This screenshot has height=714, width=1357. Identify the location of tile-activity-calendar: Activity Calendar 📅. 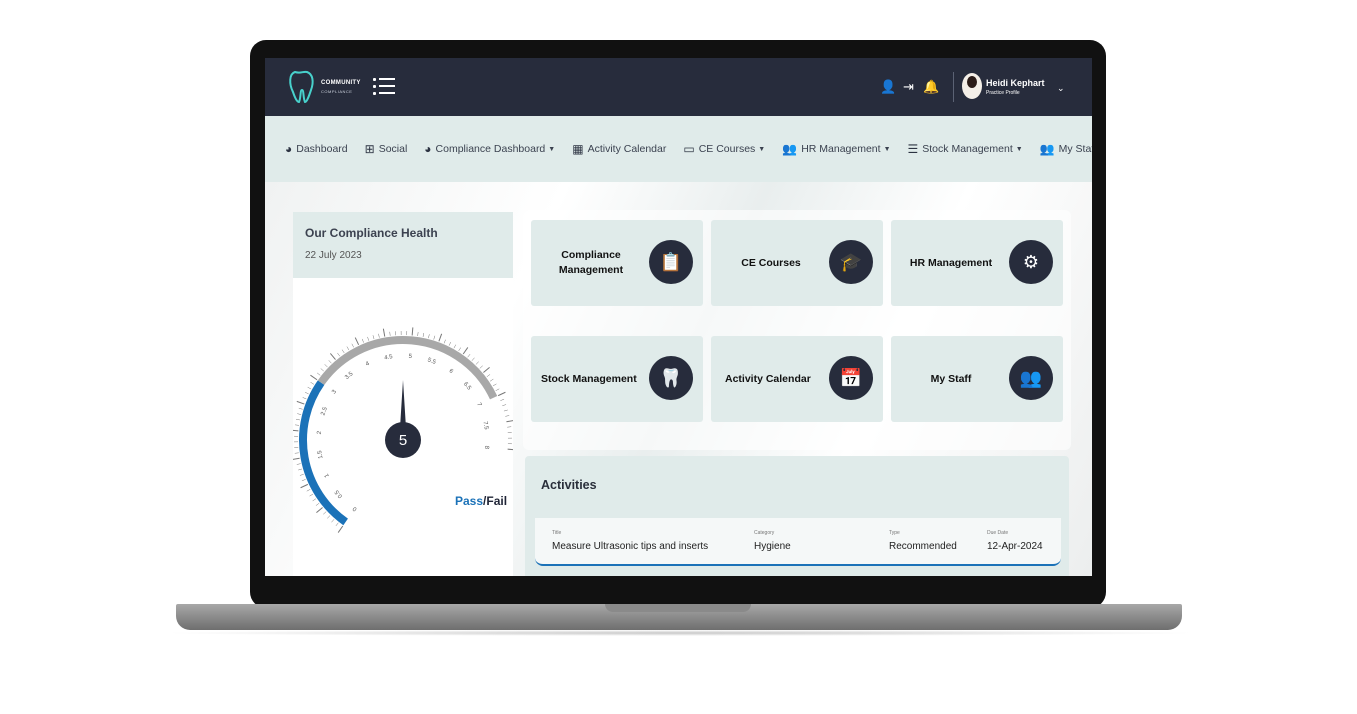
(797, 379).